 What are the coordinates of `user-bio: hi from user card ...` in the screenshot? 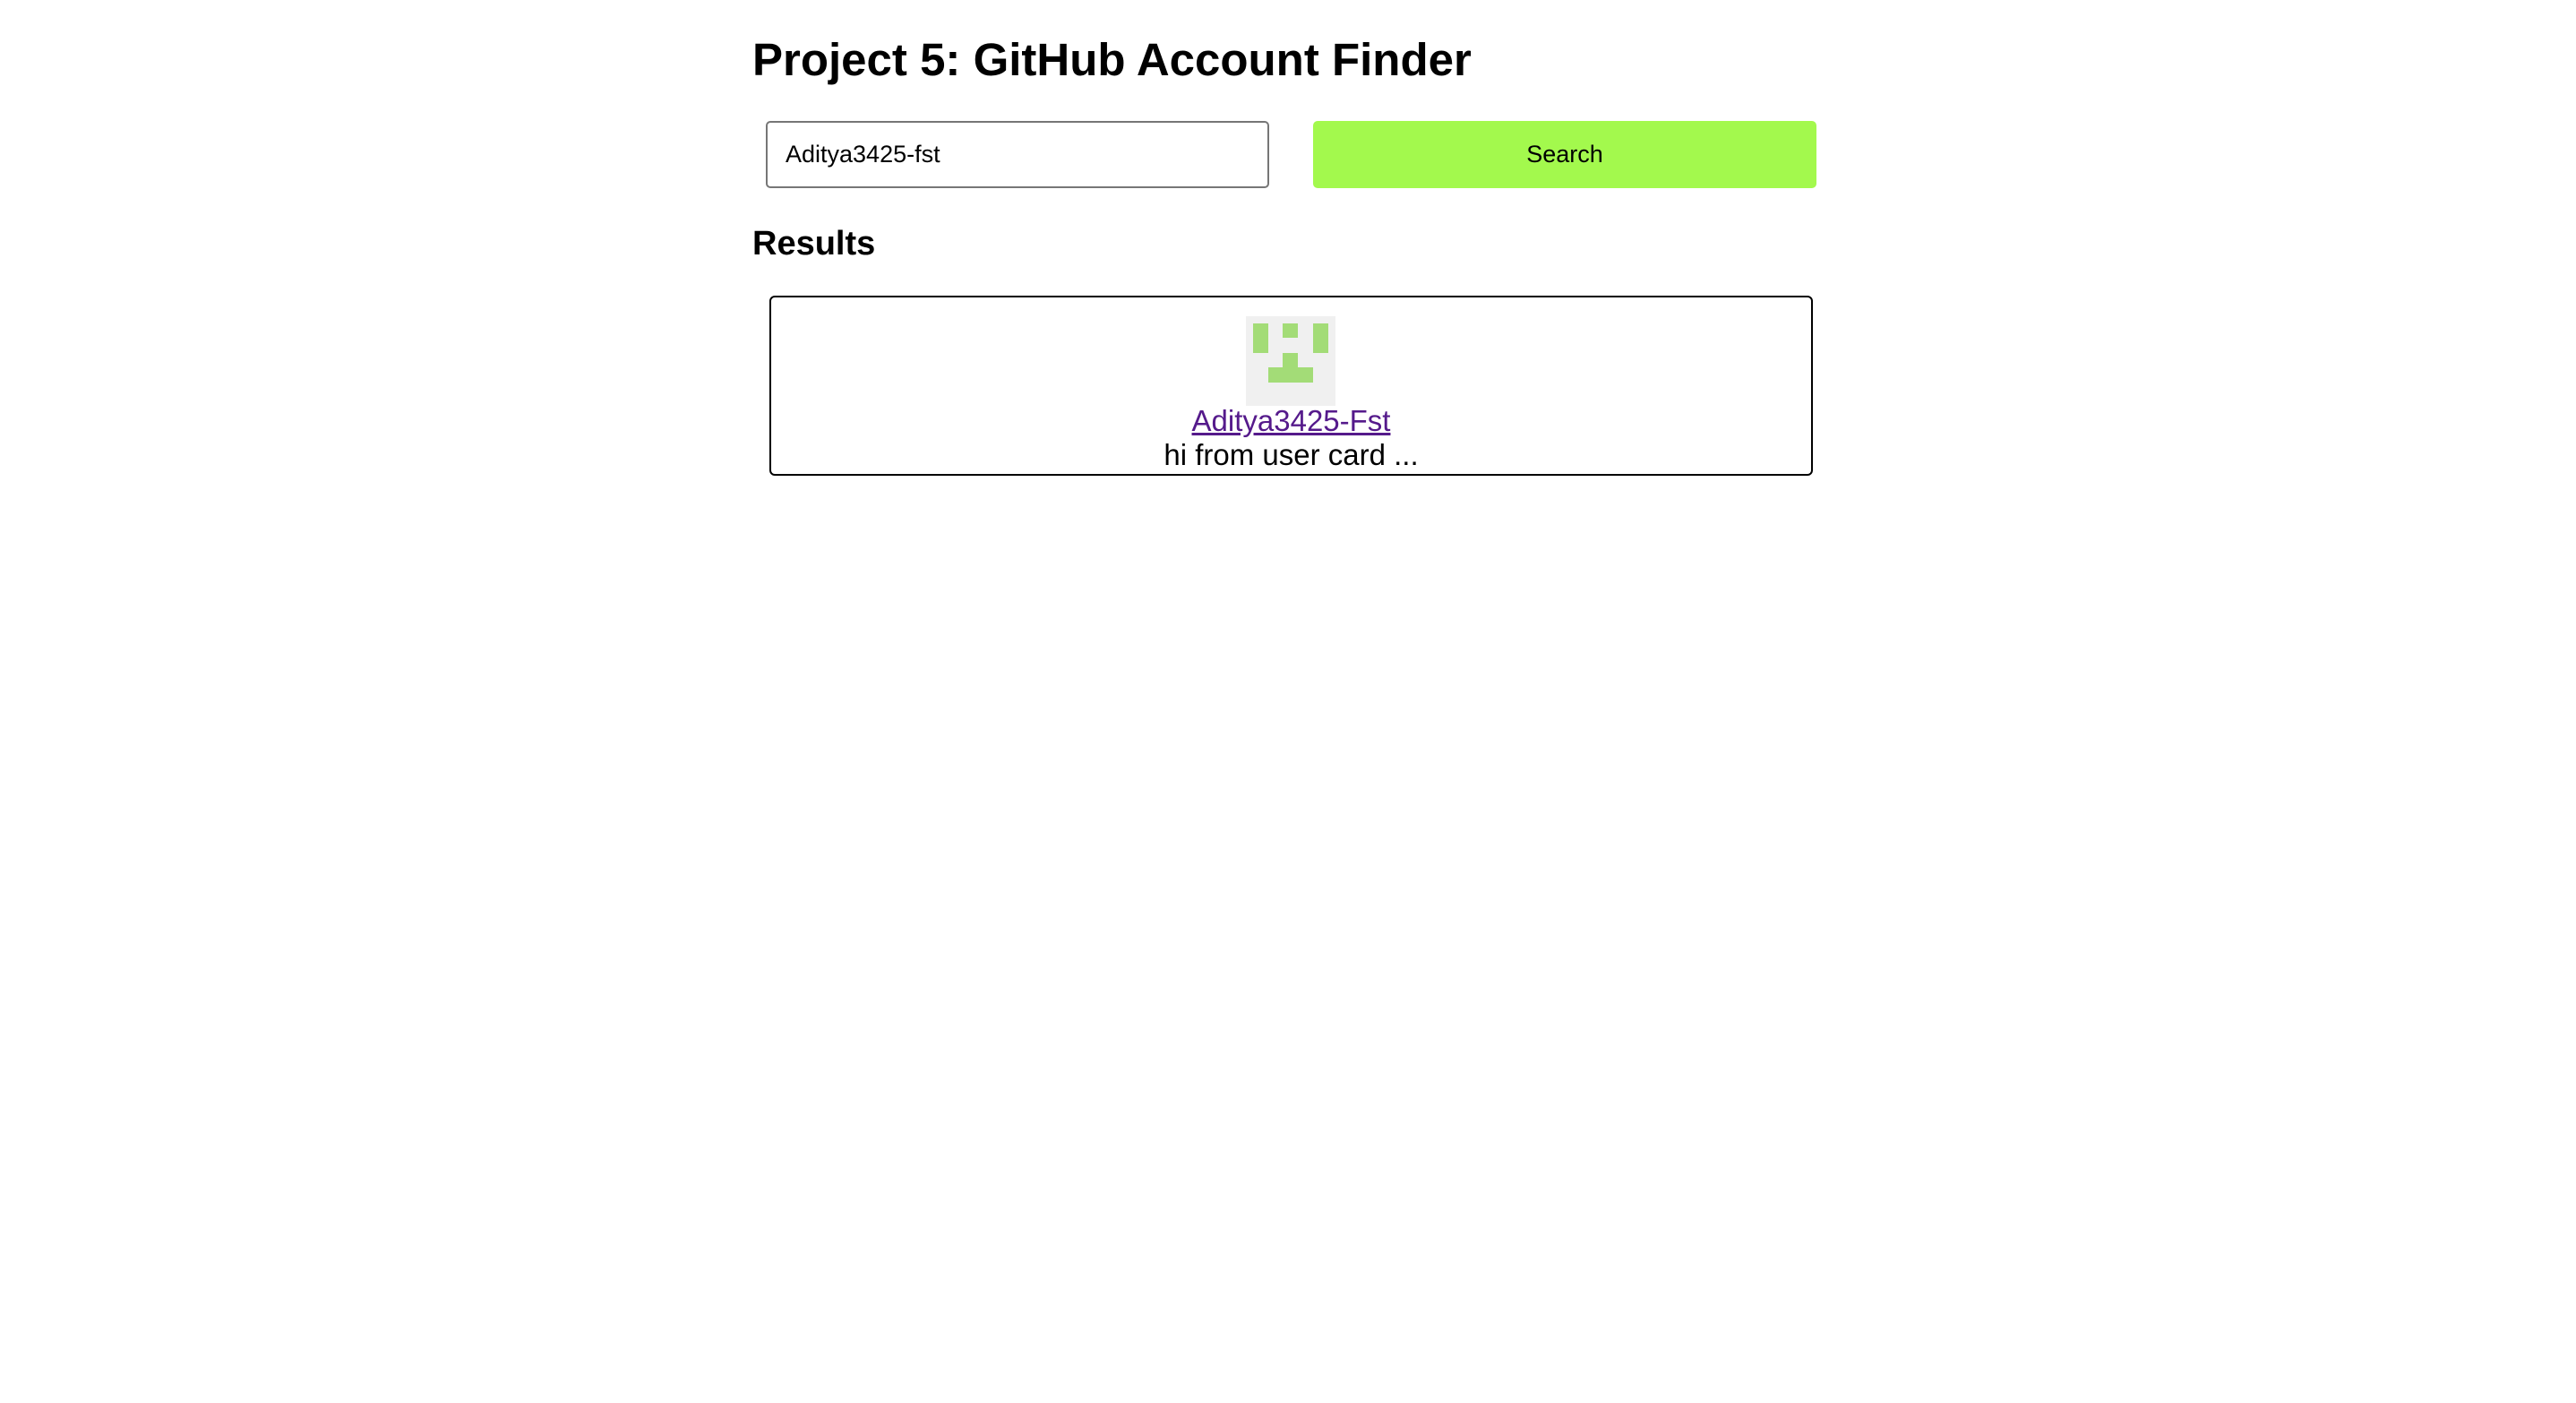 It's located at (1291, 454).